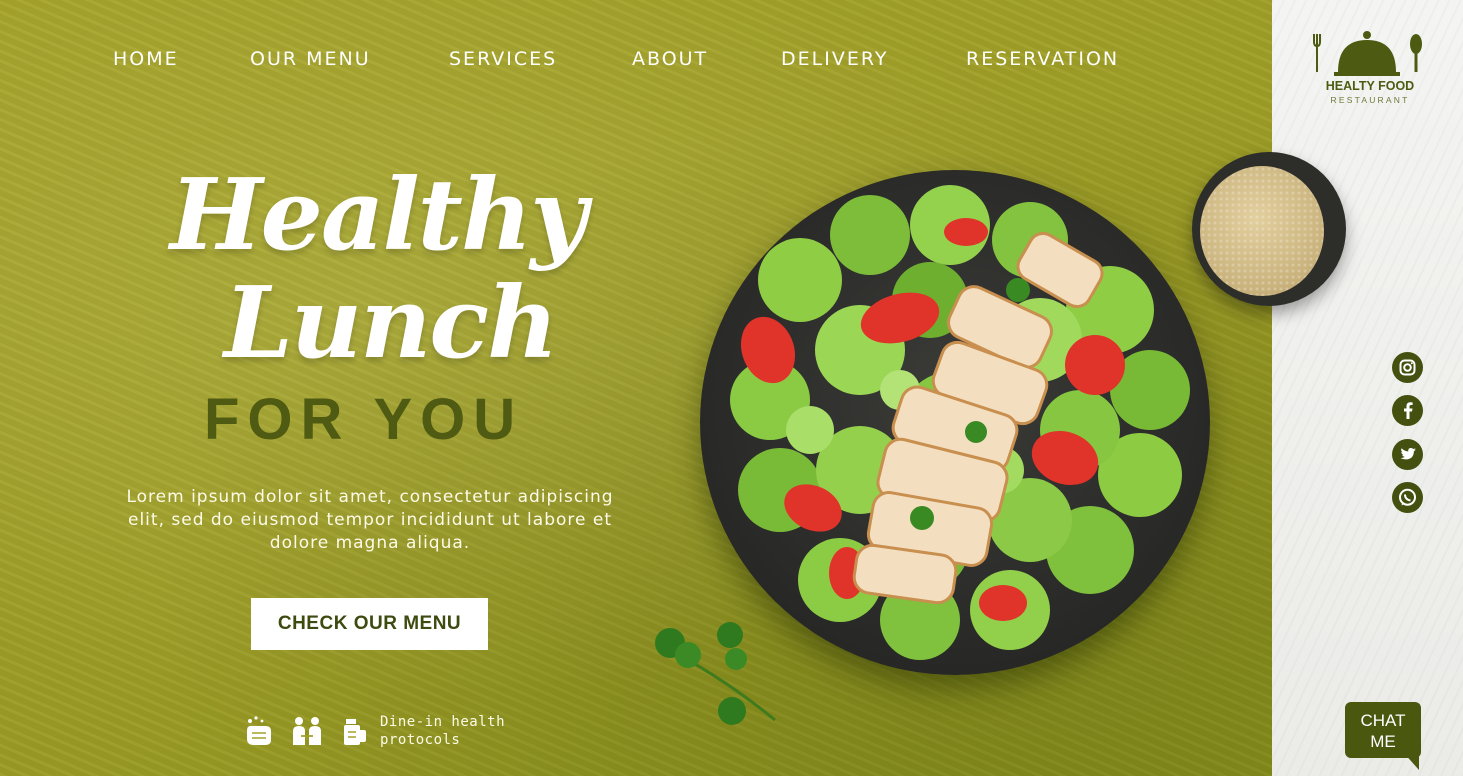  What do you see at coordinates (670, 59) in the screenshot?
I see `nav-item-about: ABOUT` at bounding box center [670, 59].